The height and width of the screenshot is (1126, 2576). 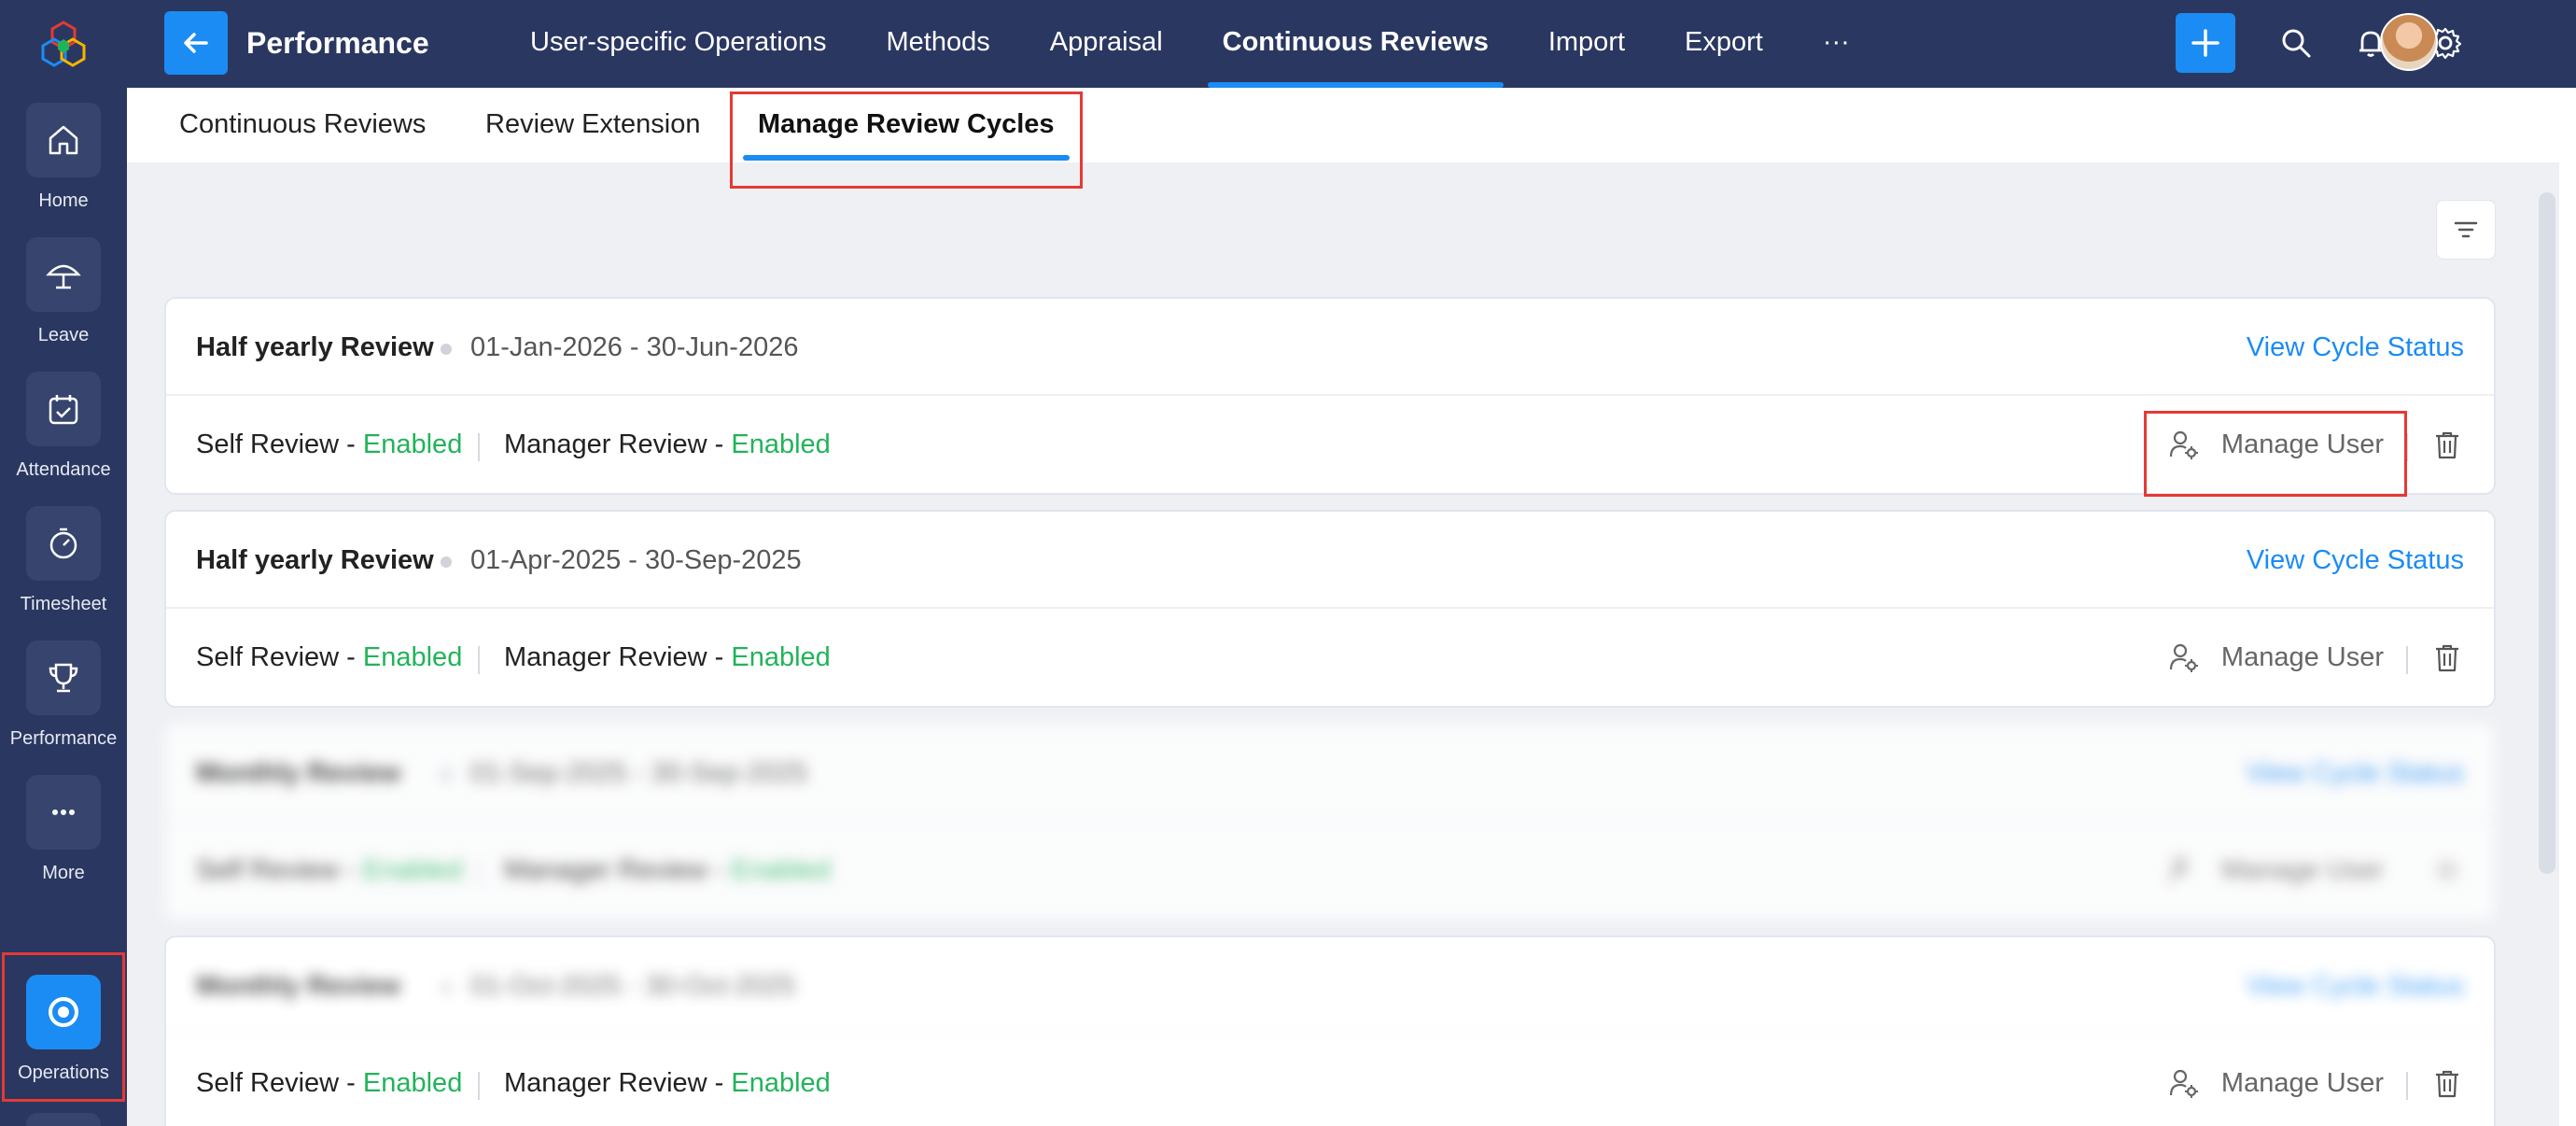 I want to click on subtab-label: Review Extension, so click(x=593, y=124).